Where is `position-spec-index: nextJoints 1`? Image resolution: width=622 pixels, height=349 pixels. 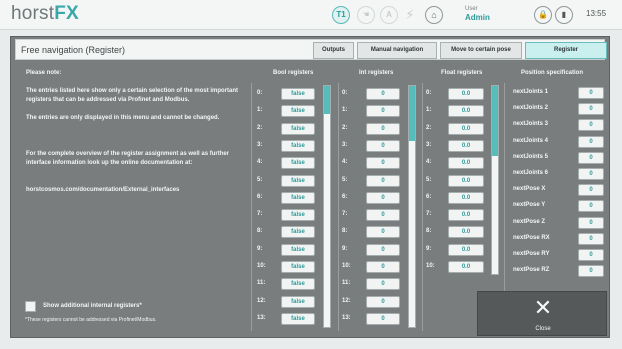
position-spec-index: nextJoints 1 is located at coordinates (531, 92).